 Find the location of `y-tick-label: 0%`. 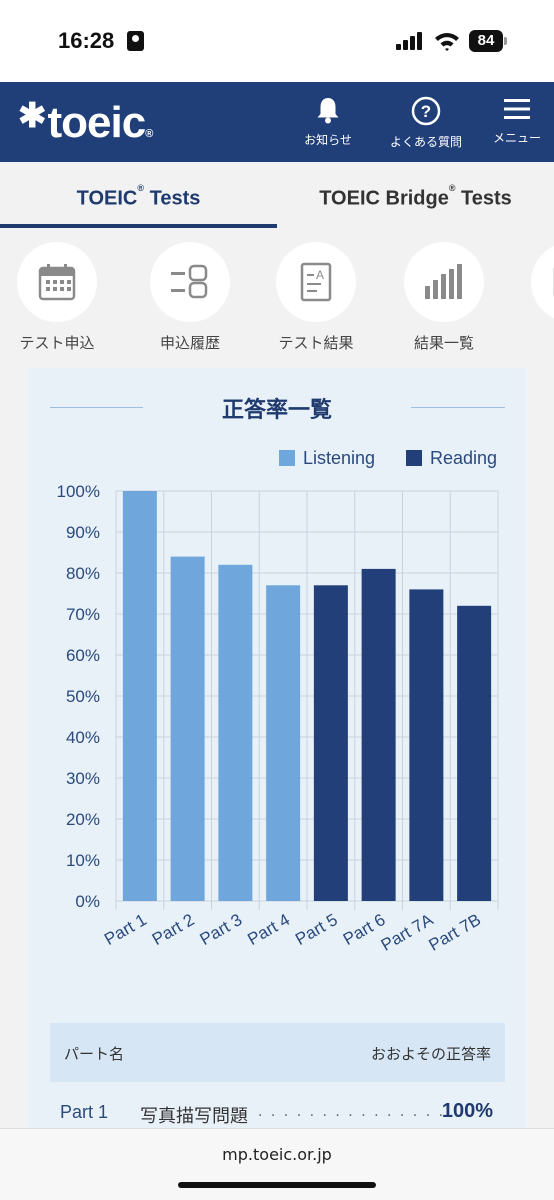

y-tick-label: 0% is located at coordinates (87, 901).